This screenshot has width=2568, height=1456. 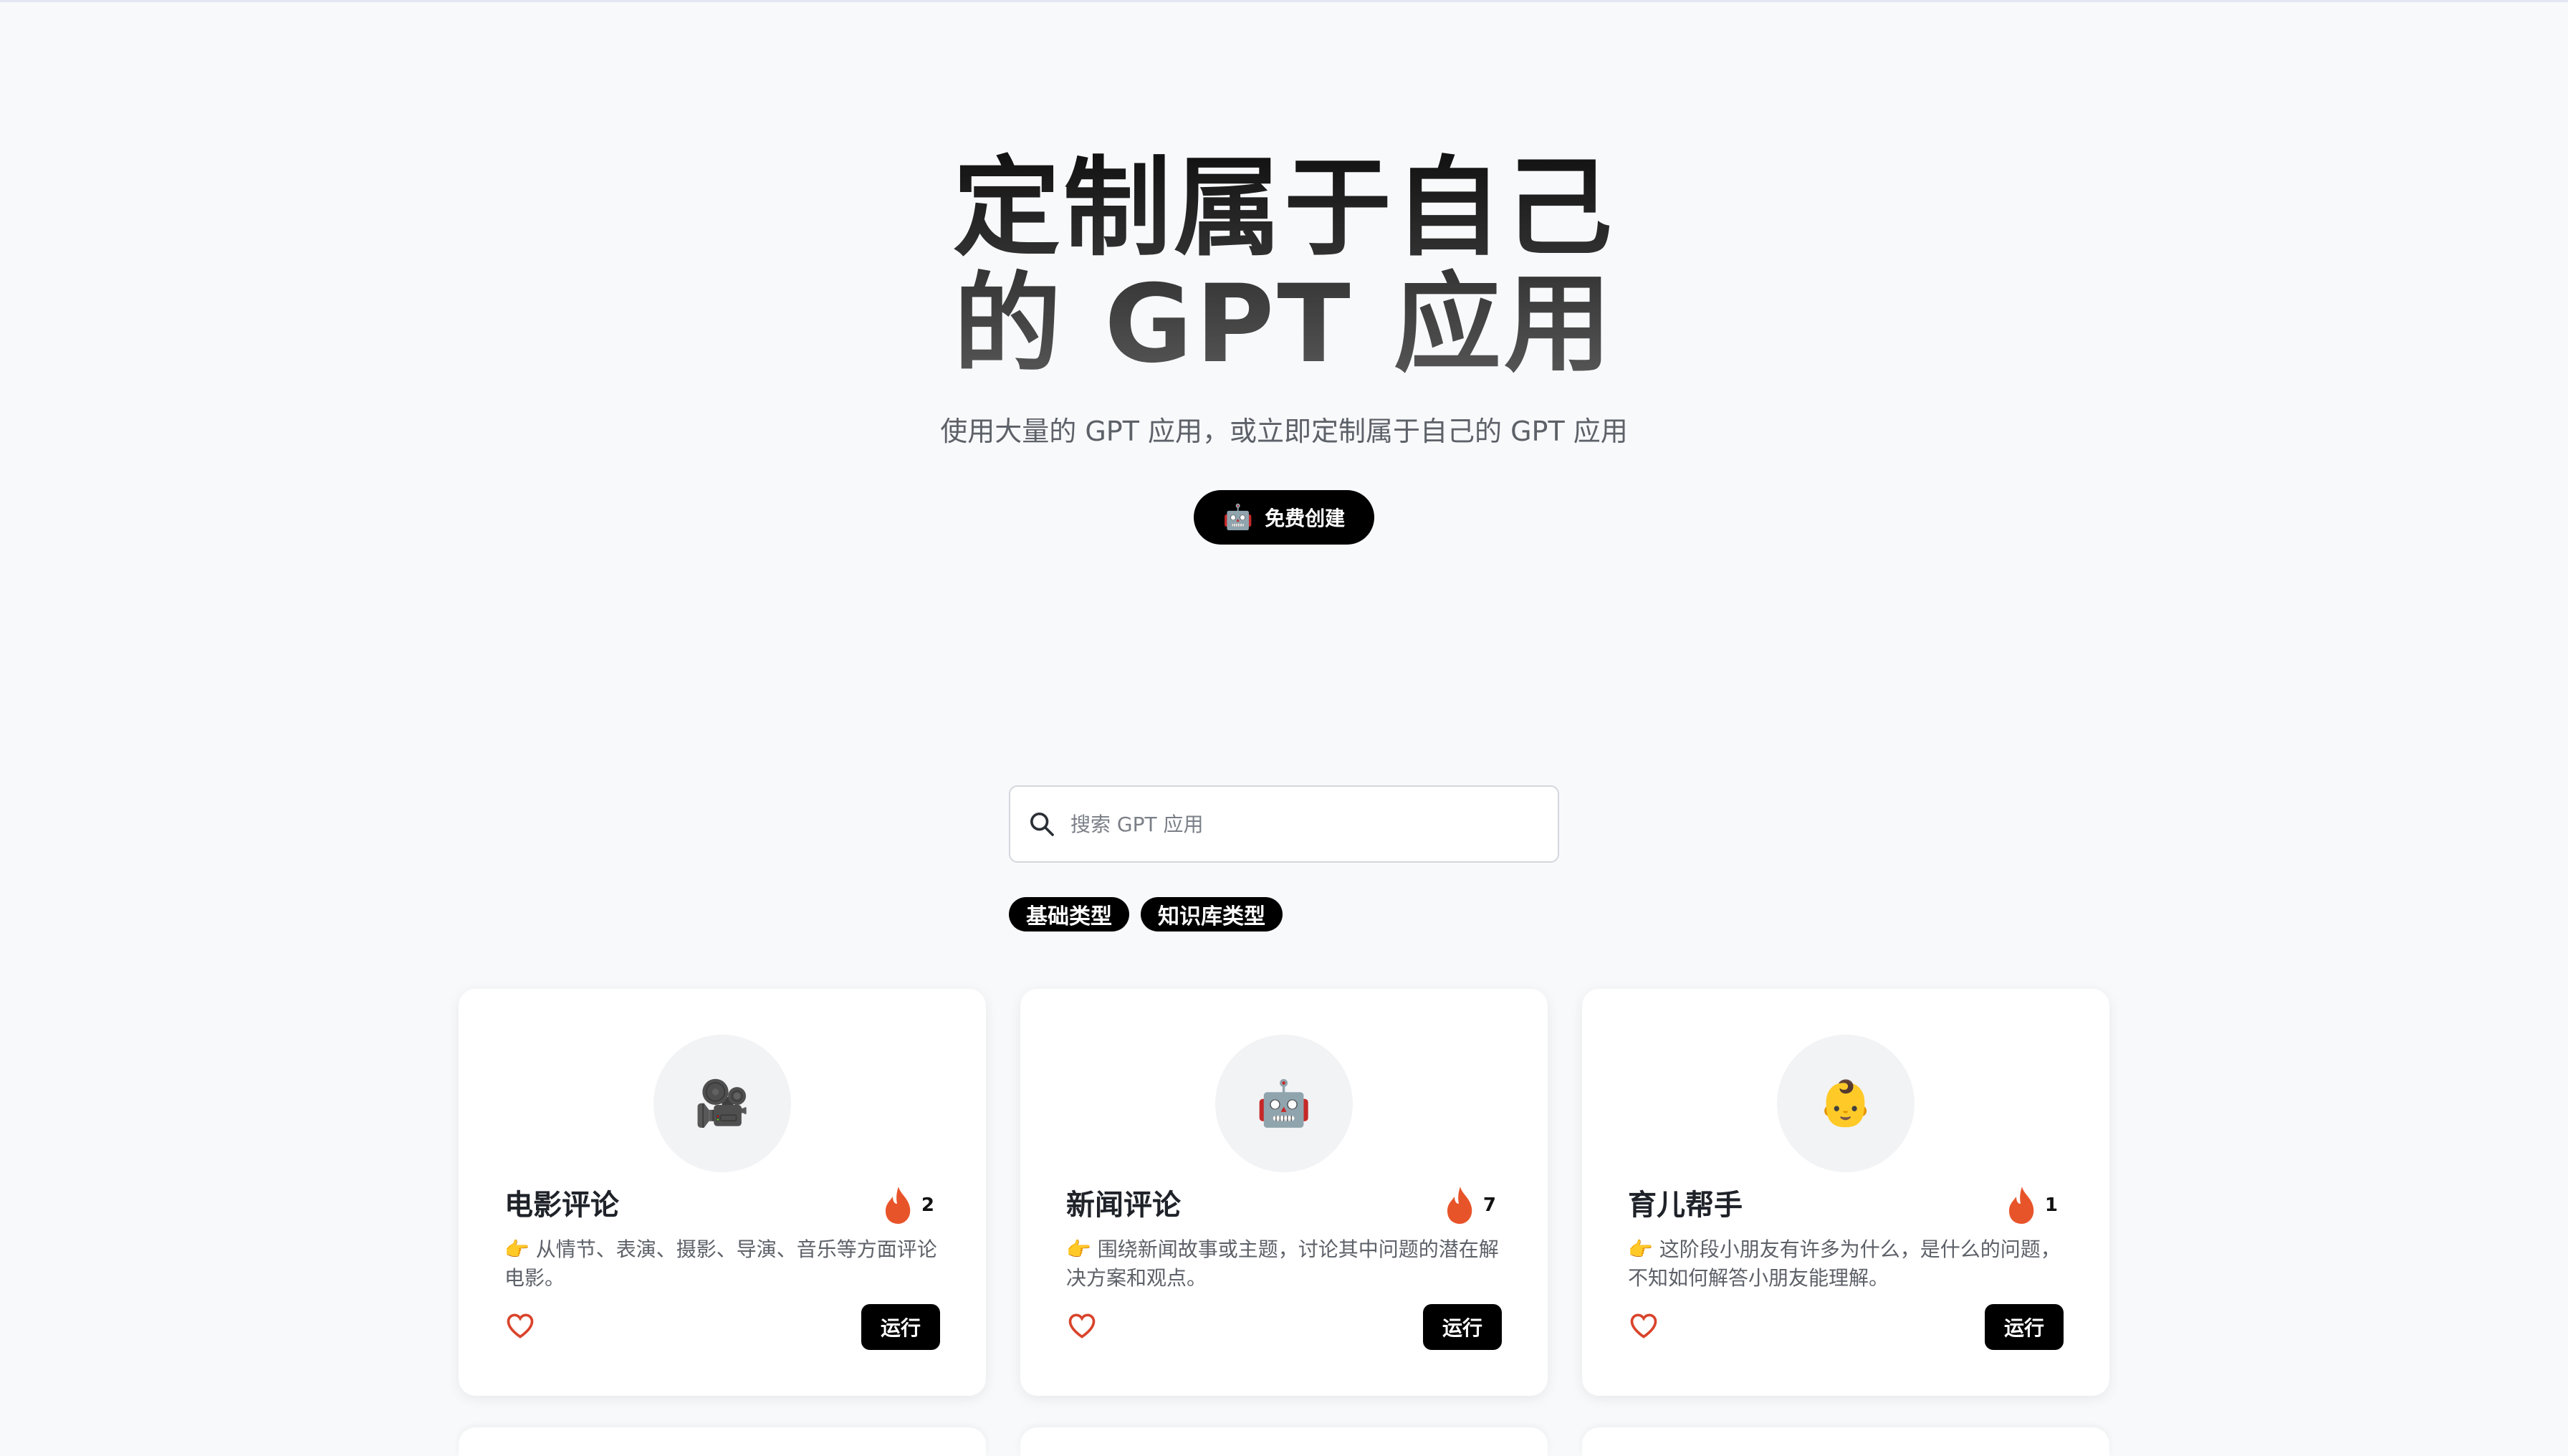 What do you see at coordinates (720, 1263) in the screenshot?
I see `card-description: 👉 从情节、表演、摄影、导演、音乐等方面评论电影。` at bounding box center [720, 1263].